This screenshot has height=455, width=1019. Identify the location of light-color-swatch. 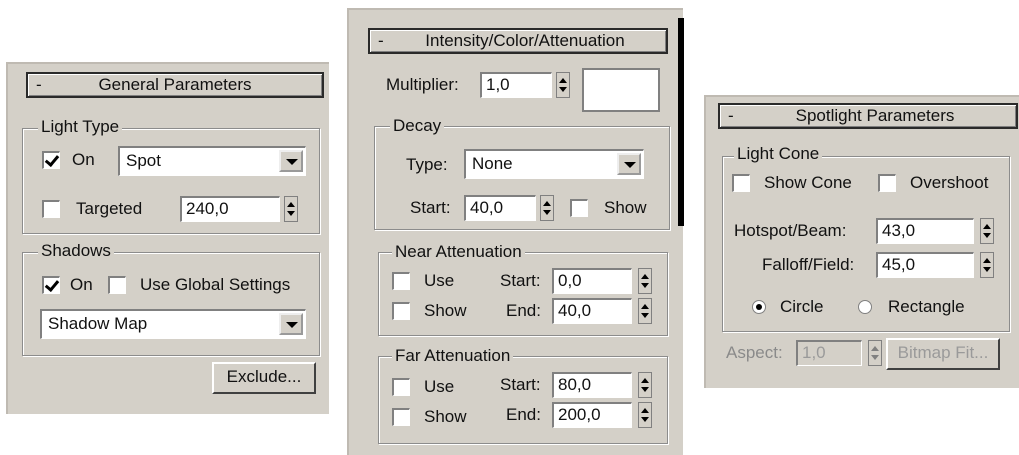
(621, 90).